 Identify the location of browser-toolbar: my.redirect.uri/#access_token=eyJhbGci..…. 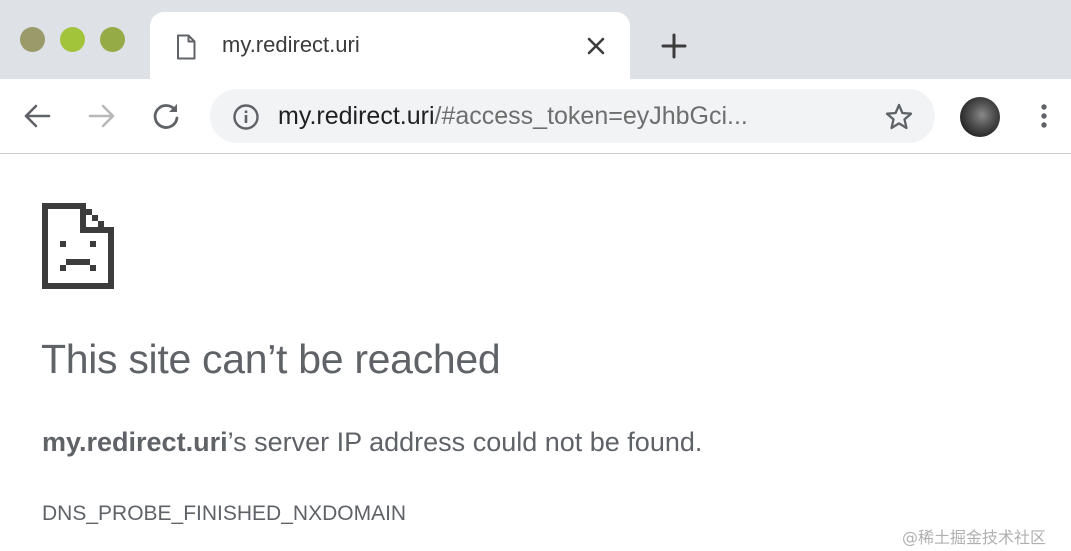
(535, 116).